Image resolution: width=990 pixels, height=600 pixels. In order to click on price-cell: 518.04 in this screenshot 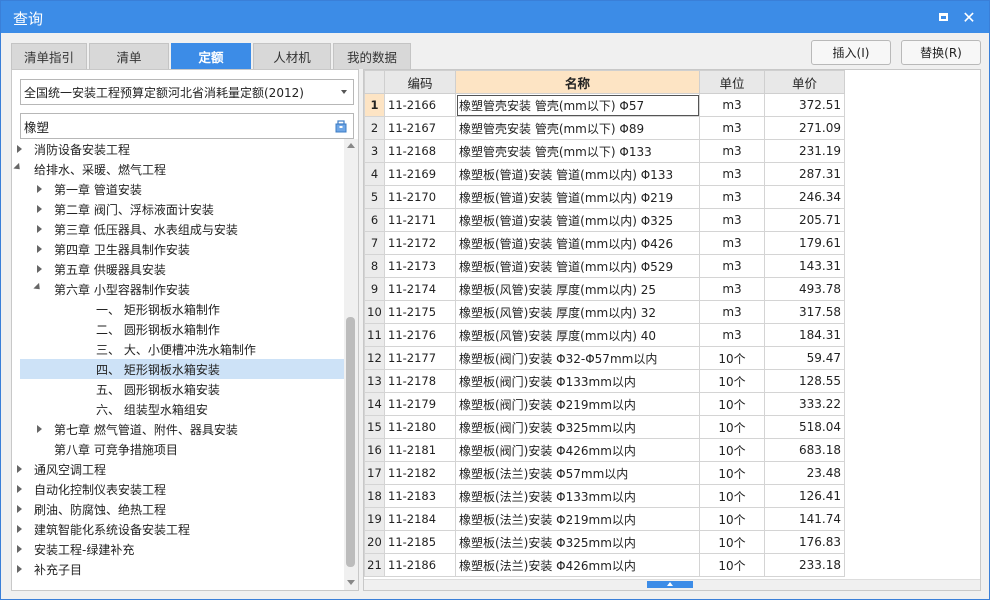, I will do `click(804, 427)`.